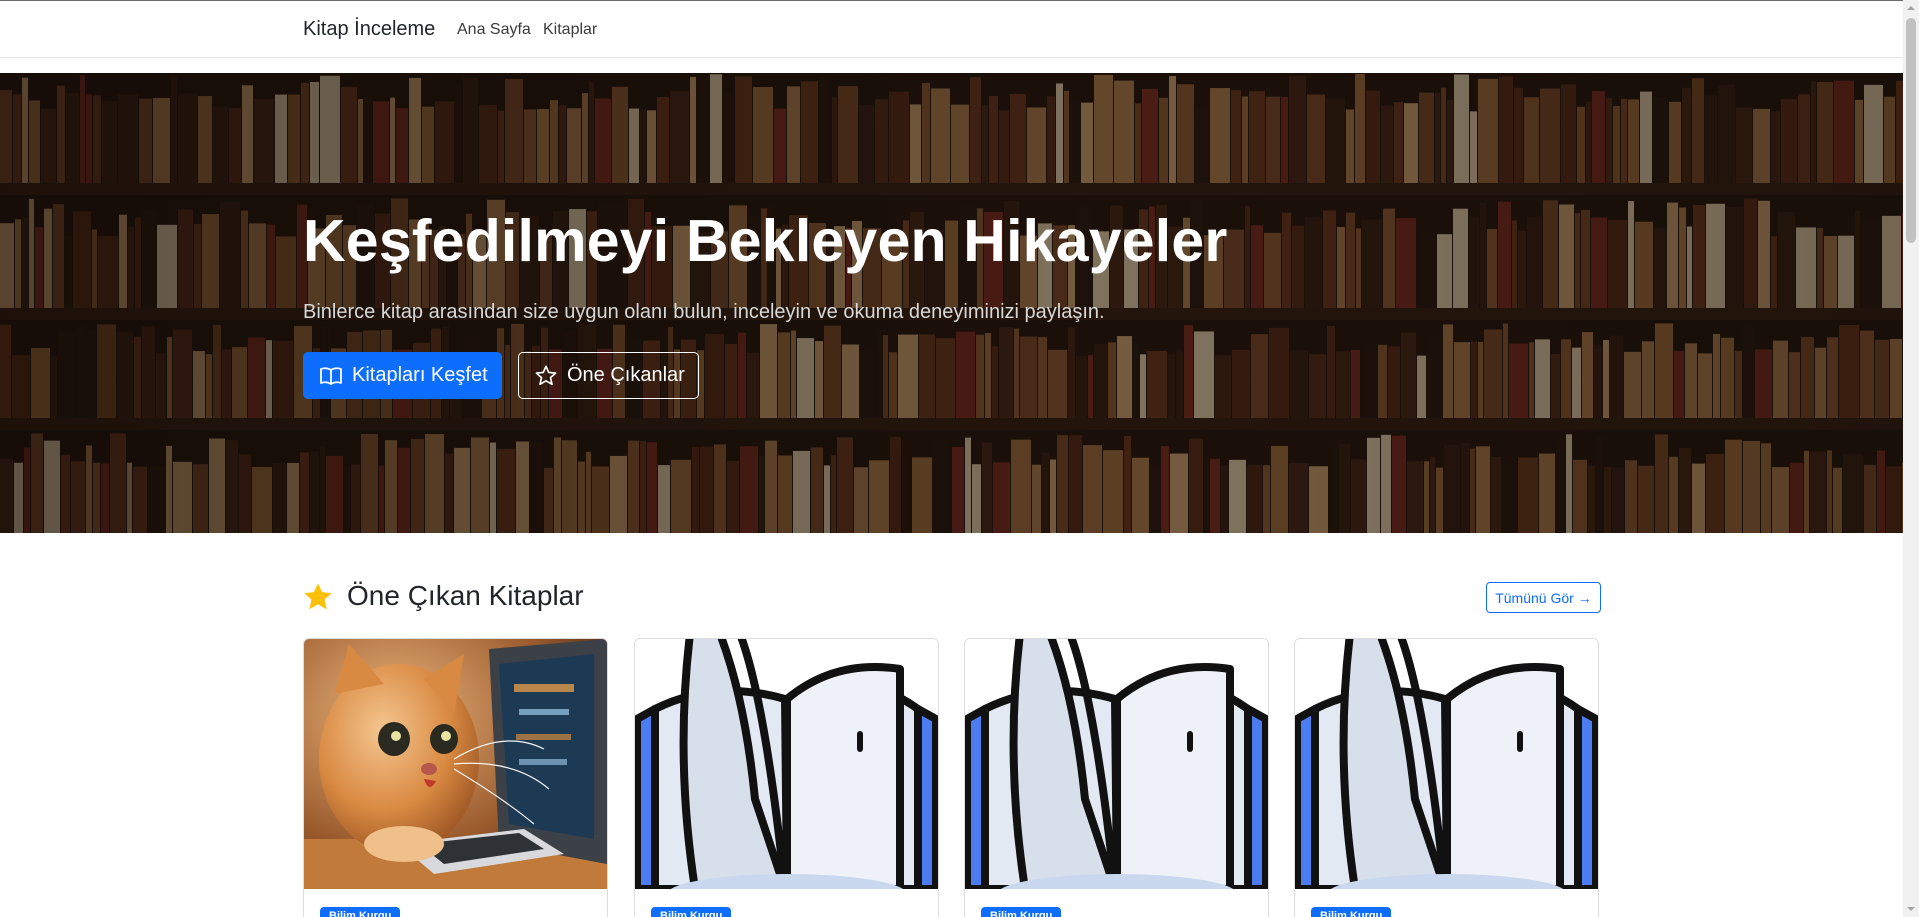 Image resolution: width=1919 pixels, height=917 pixels. Describe the element at coordinates (626, 375) in the screenshot. I see `featured-button-label: Öne Çıkanlar` at that location.